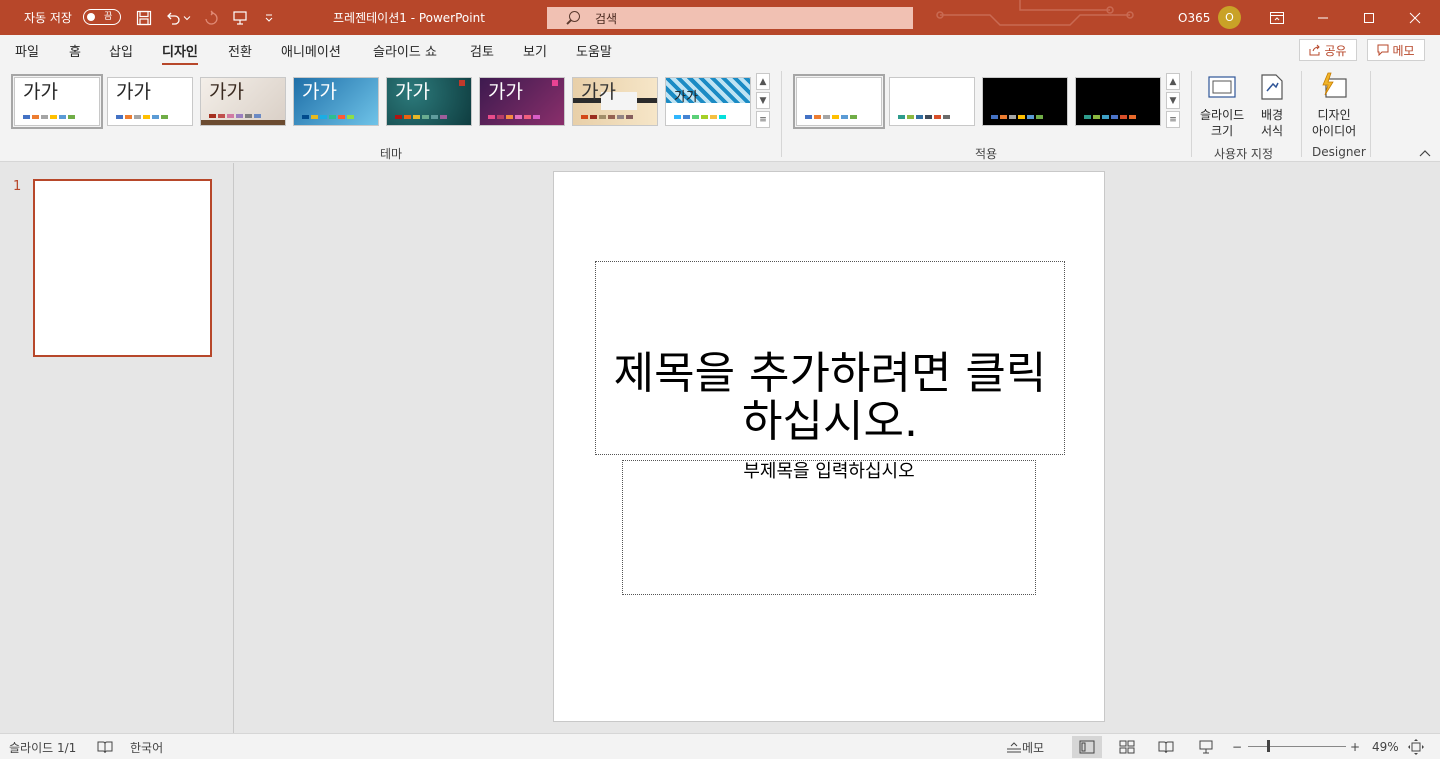 The height and width of the screenshot is (759, 1440). I want to click on reading-view-icon, so click(1166, 747).